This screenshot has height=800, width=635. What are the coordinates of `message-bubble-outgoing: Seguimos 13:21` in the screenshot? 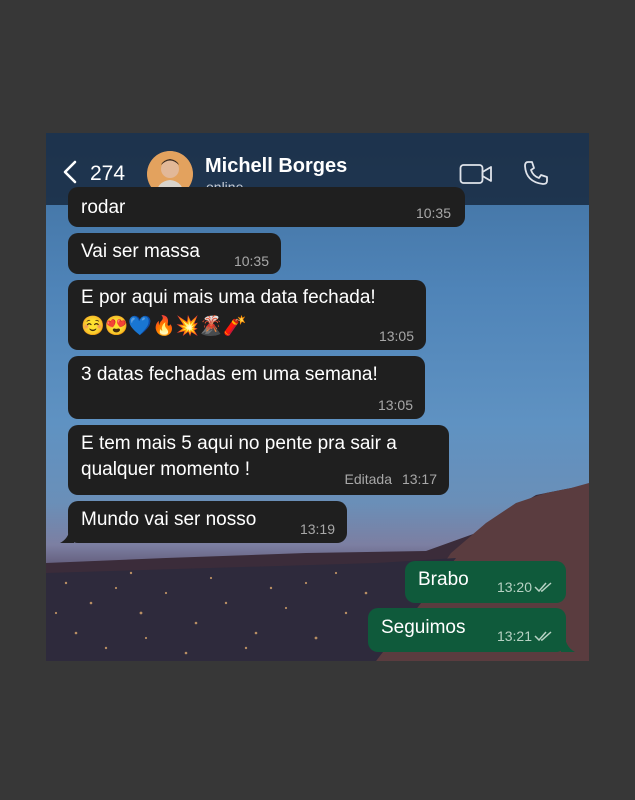 It's located at (467, 630).